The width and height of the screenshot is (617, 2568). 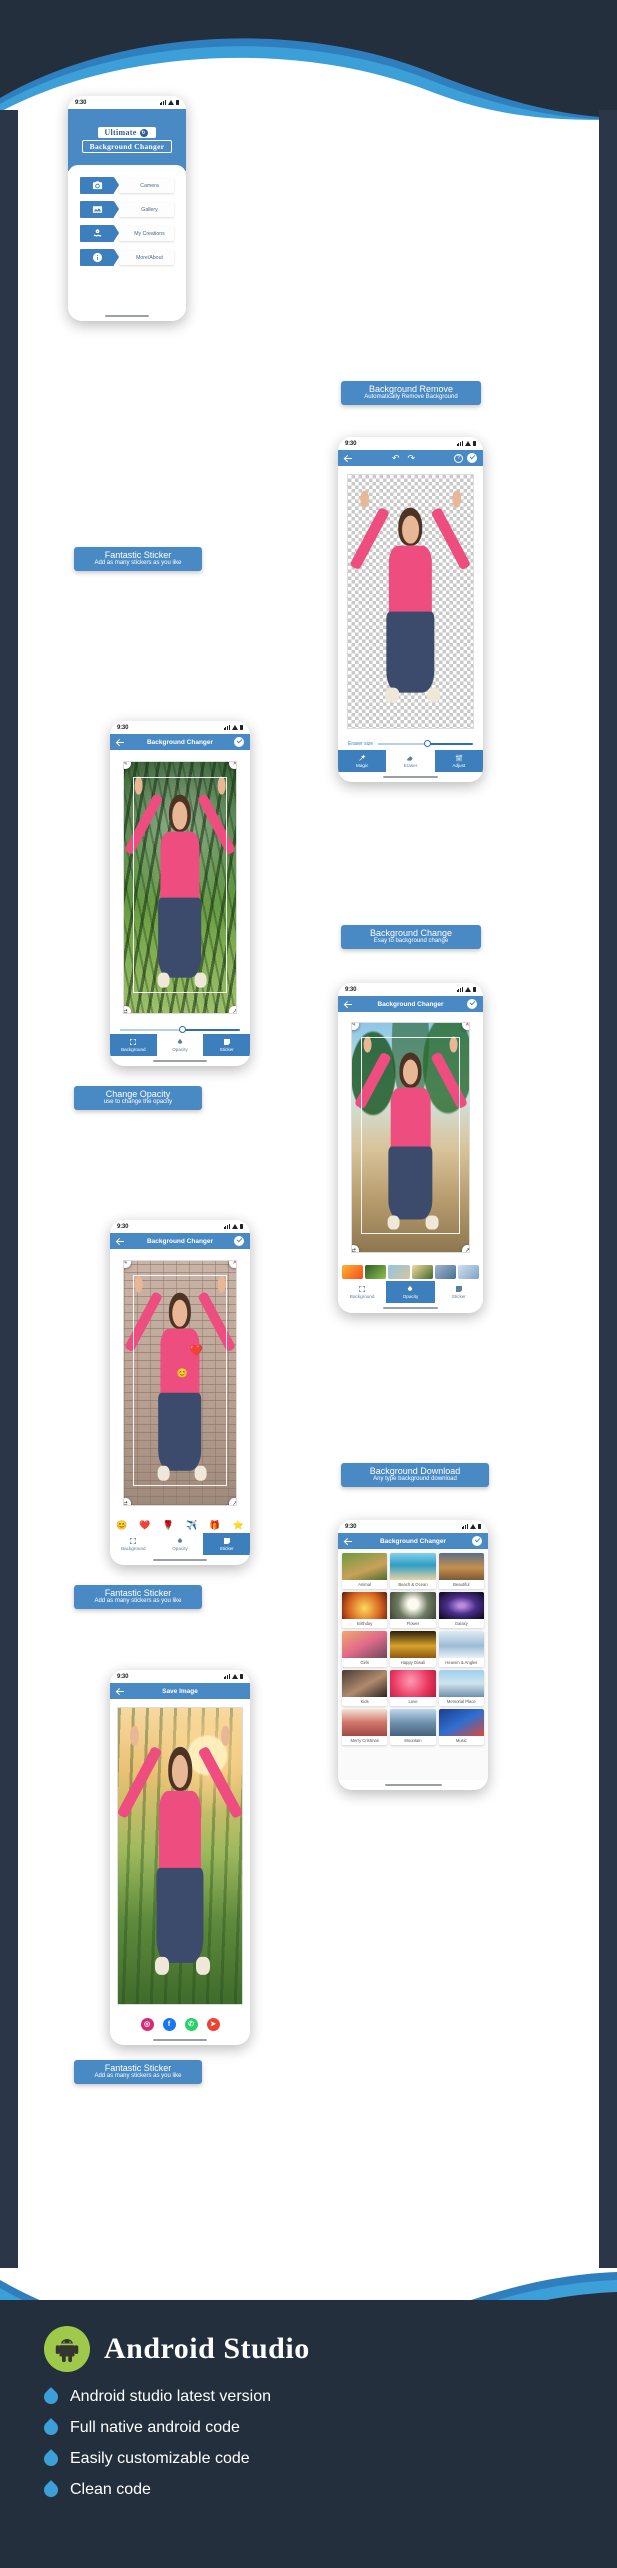 What do you see at coordinates (226, 1548) in the screenshot?
I see `tool-tab-sticker-label: Sticker` at bounding box center [226, 1548].